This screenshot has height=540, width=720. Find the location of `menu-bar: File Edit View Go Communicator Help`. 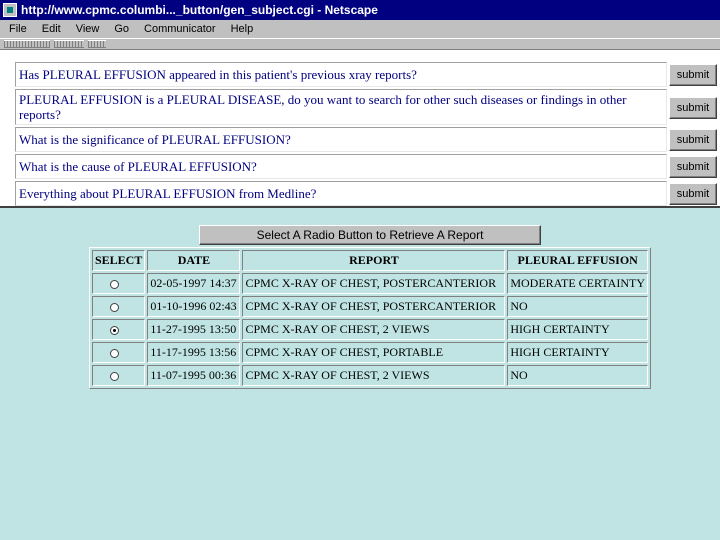

menu-bar: File Edit View Go Communicator Help is located at coordinates (360, 29).